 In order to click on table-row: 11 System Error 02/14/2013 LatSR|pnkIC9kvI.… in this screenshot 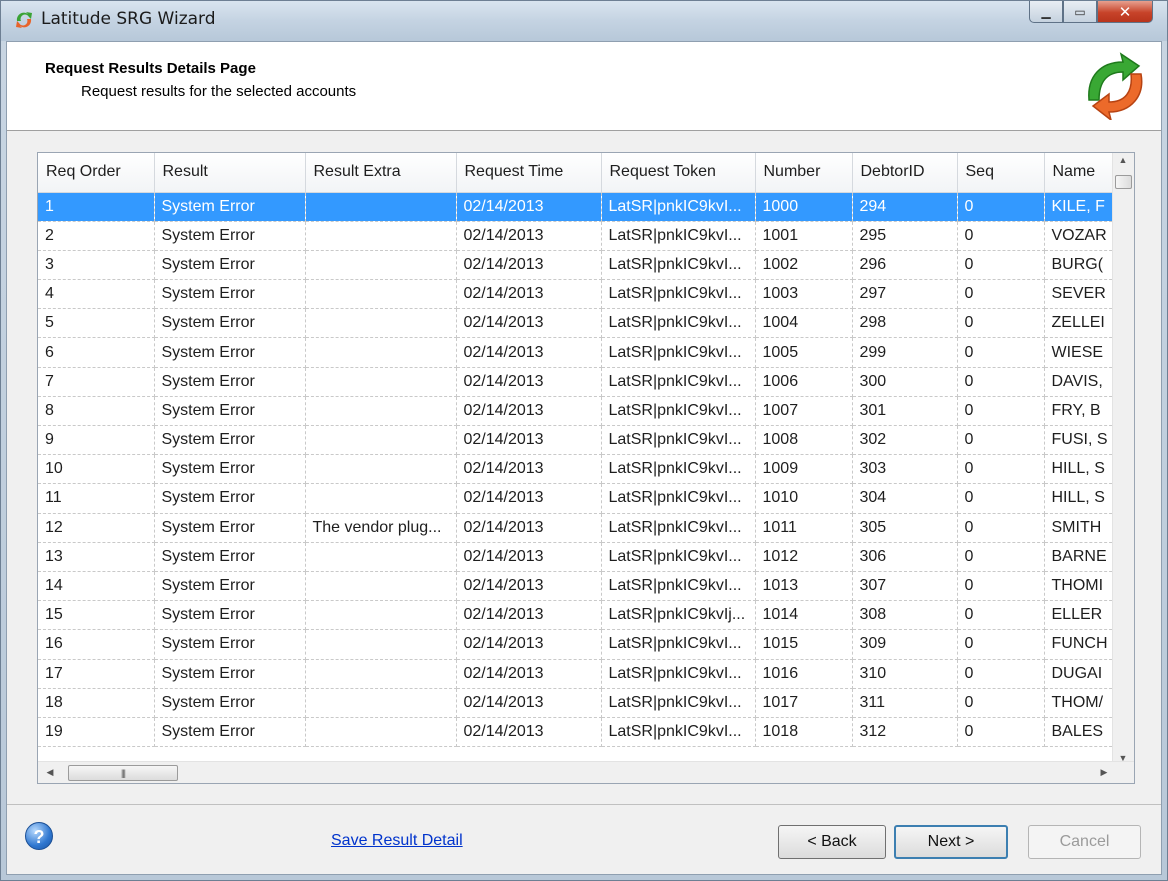, I will do `click(577, 498)`.